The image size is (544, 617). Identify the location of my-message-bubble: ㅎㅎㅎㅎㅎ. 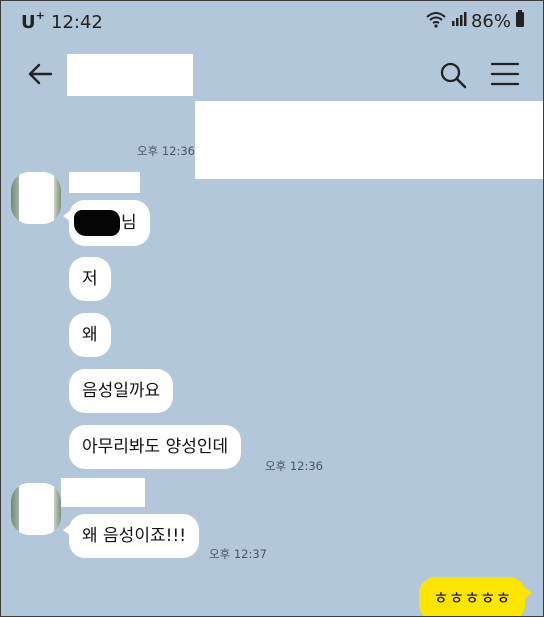
(476, 596).